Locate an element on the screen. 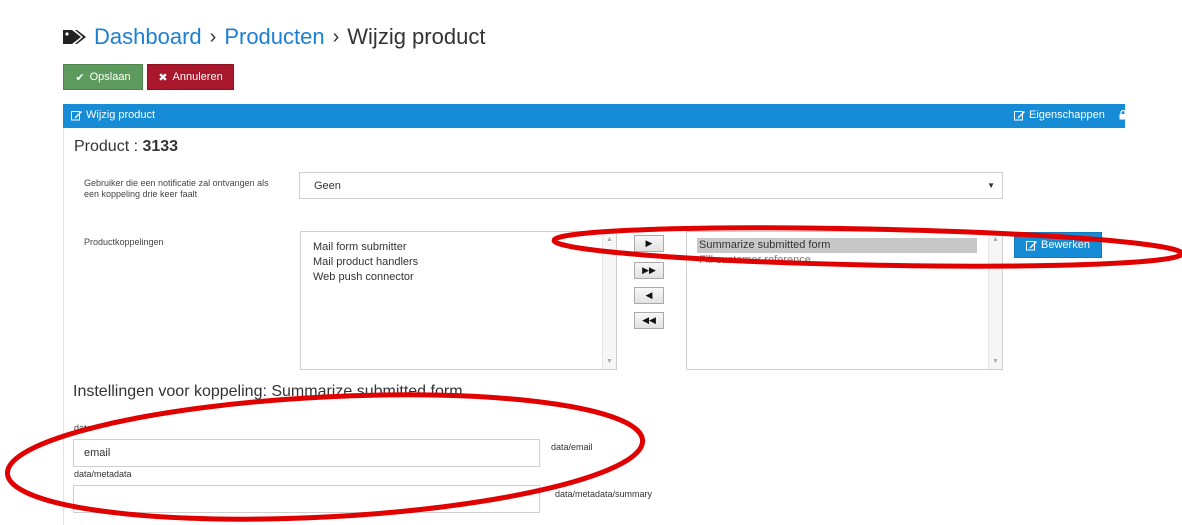  breadcrumb-current: Wijzig product is located at coordinates (416, 36).